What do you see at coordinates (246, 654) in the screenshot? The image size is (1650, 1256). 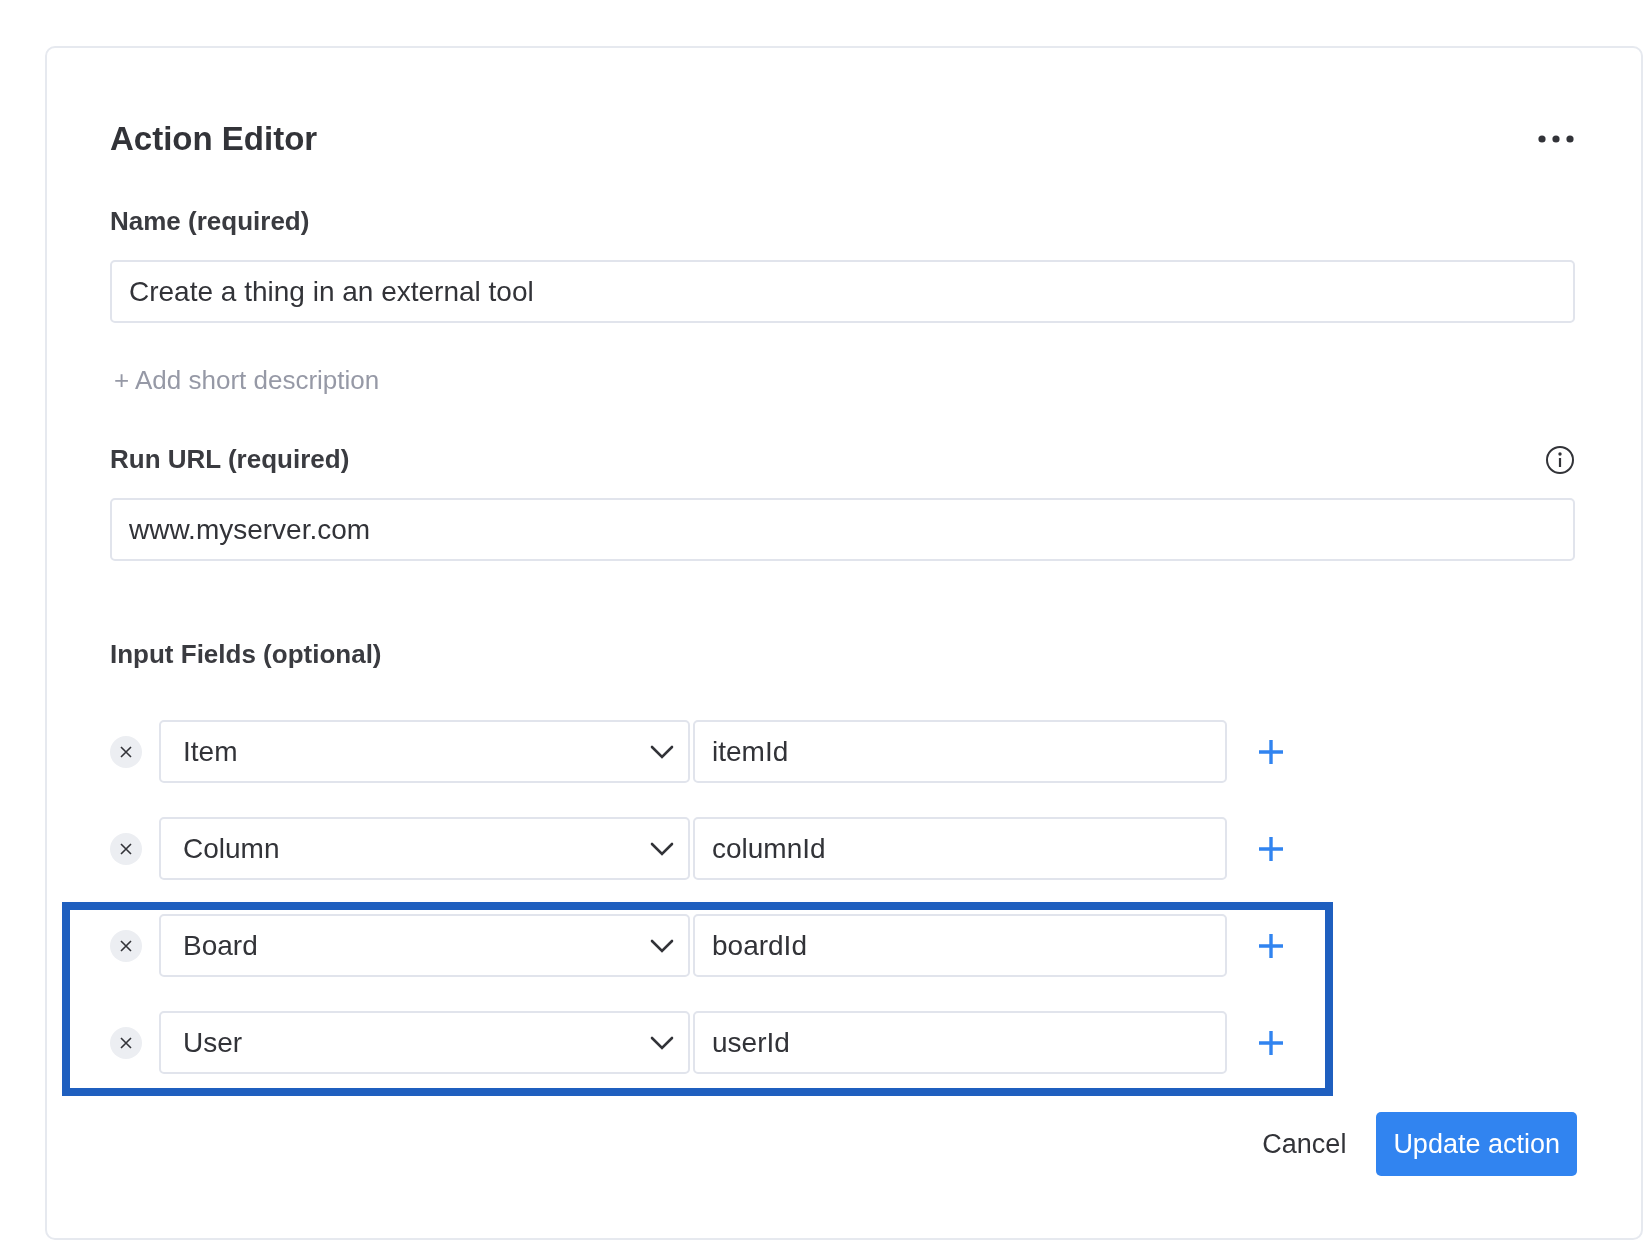 I see `section-label: Input Fields (optional)` at bounding box center [246, 654].